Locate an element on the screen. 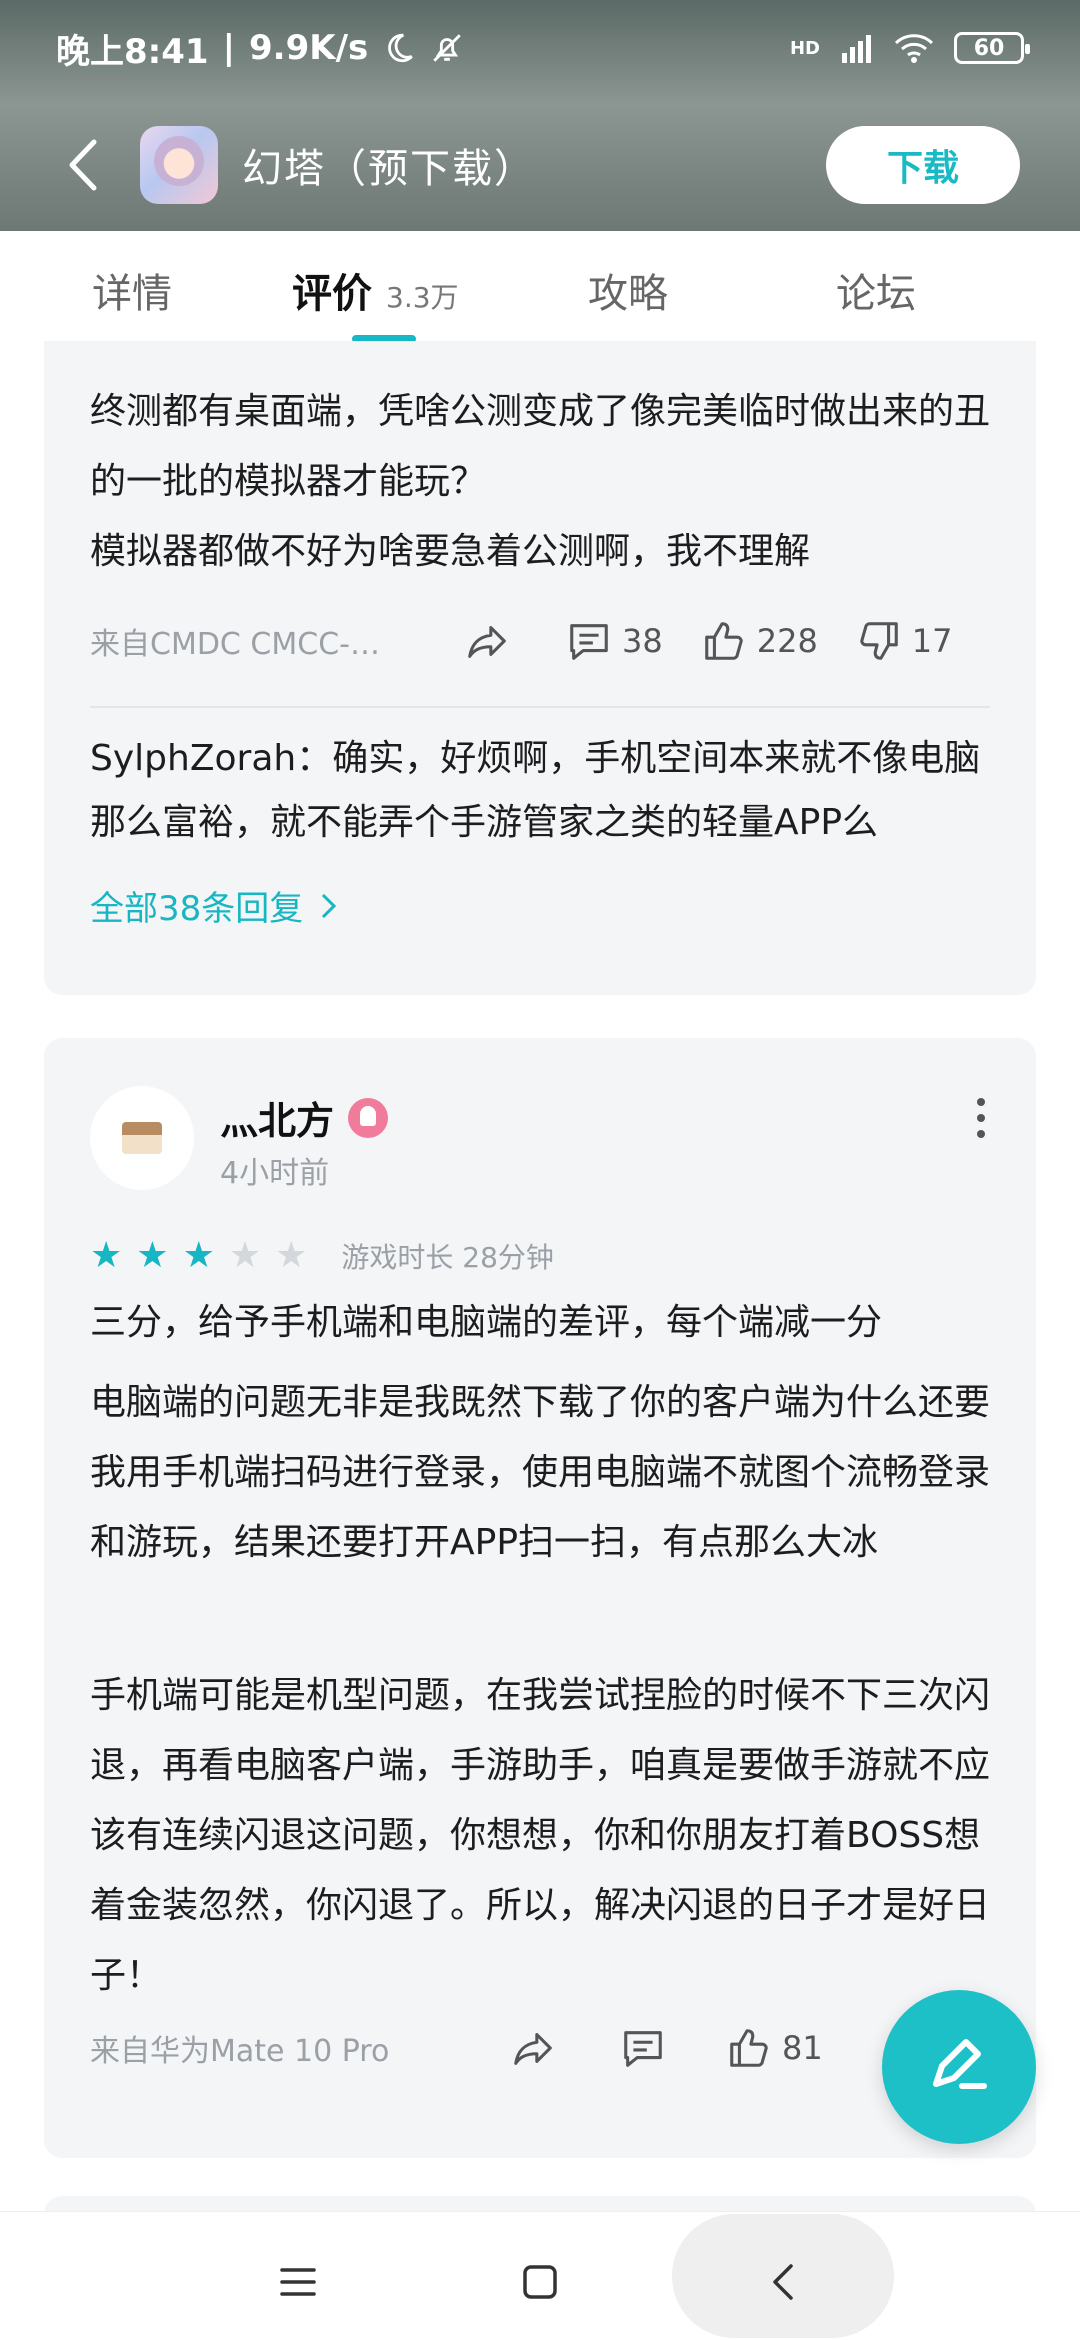 This screenshot has width=1080, height=2340. back-button is located at coordinates (83, 165).